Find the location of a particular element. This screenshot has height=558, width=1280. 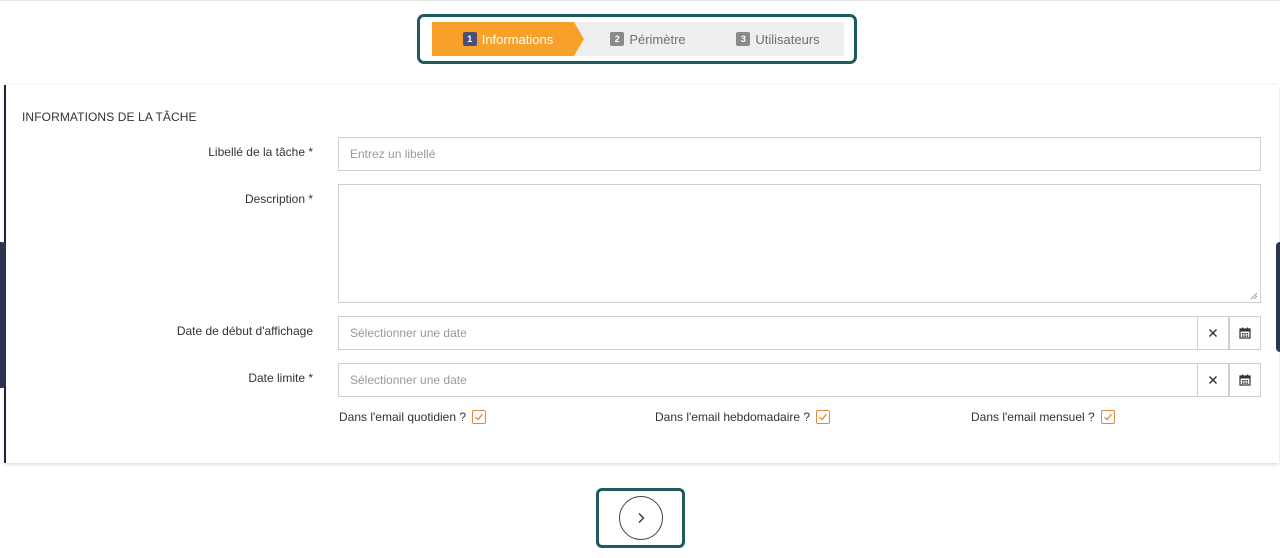

task-label-label: Libellé de la tâche * is located at coordinates (260, 152).